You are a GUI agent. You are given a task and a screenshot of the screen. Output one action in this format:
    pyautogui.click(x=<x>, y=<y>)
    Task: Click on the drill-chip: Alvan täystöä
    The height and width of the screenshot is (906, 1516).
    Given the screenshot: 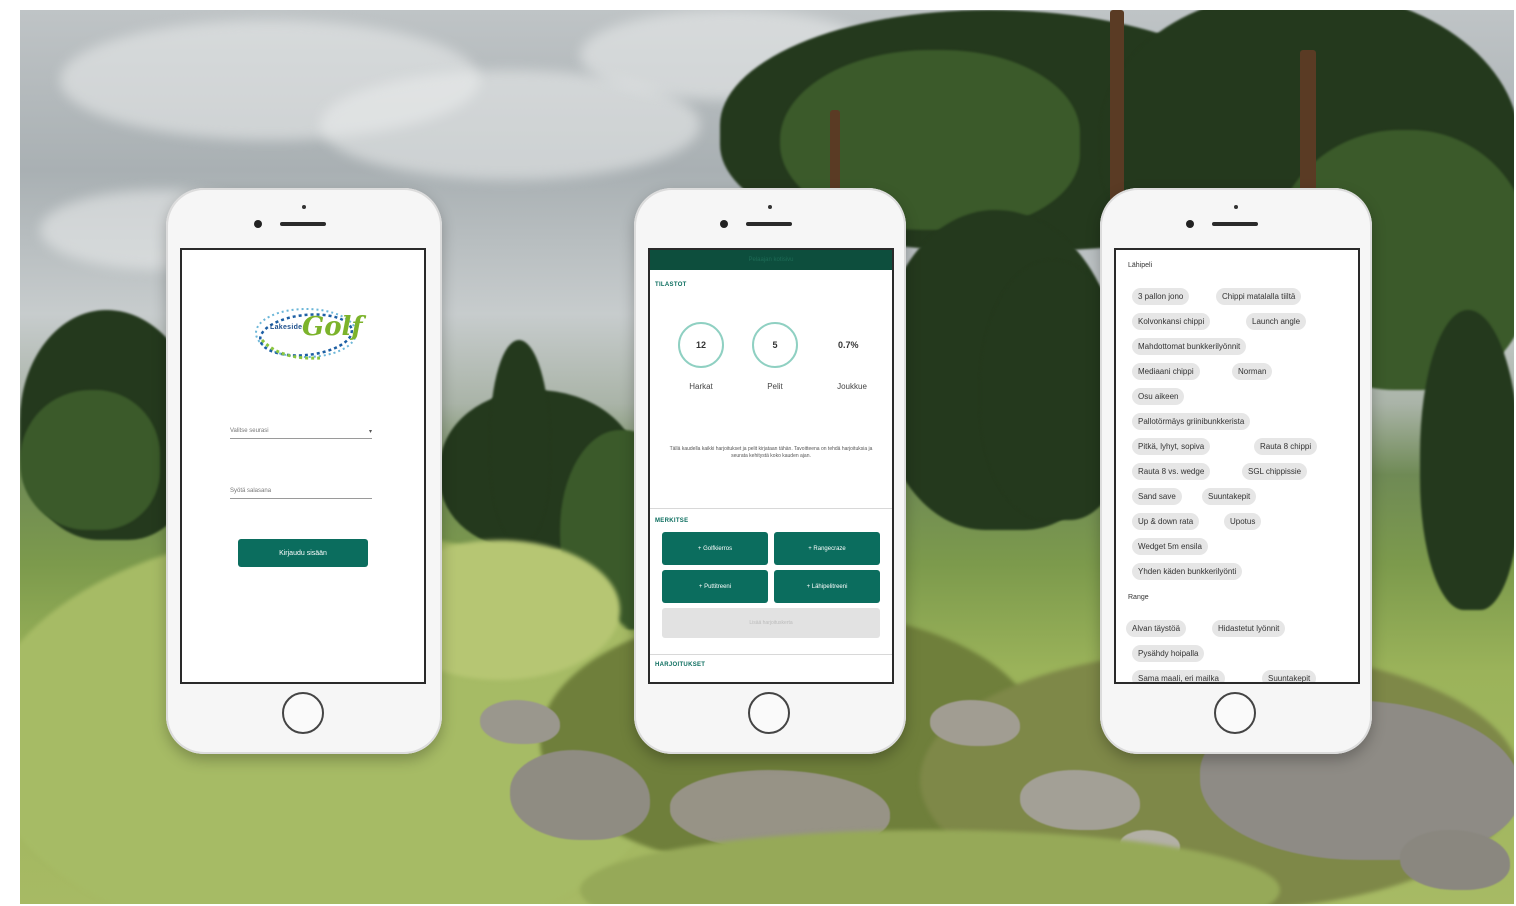 What is the action you would take?
    pyautogui.click(x=1156, y=628)
    